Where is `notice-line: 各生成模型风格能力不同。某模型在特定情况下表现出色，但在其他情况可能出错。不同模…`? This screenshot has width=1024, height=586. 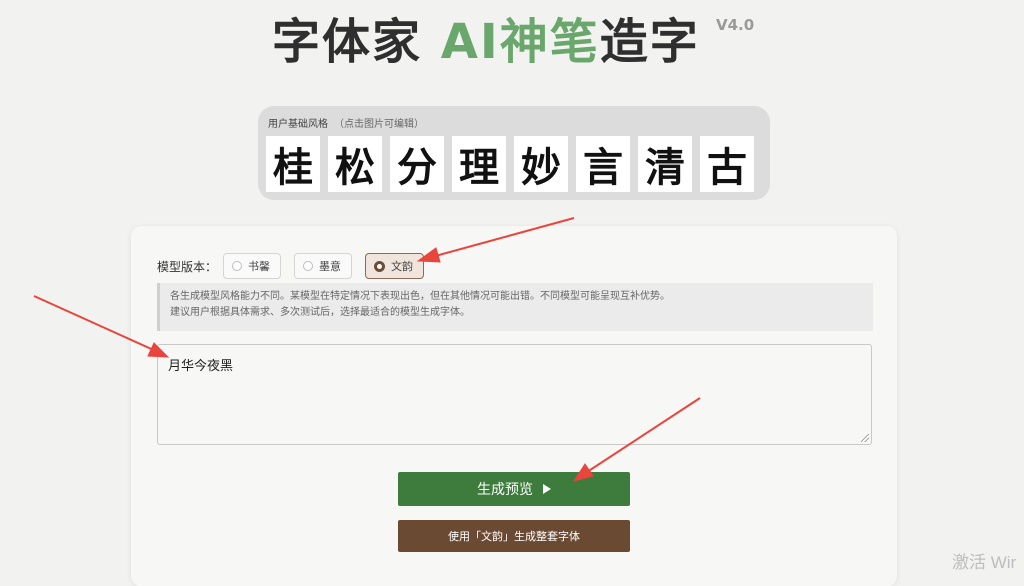 notice-line: 各生成模型风格能力不同。某模型在特定情况下表现出色，但在其他情况可能出错。不同模… is located at coordinates (420, 296).